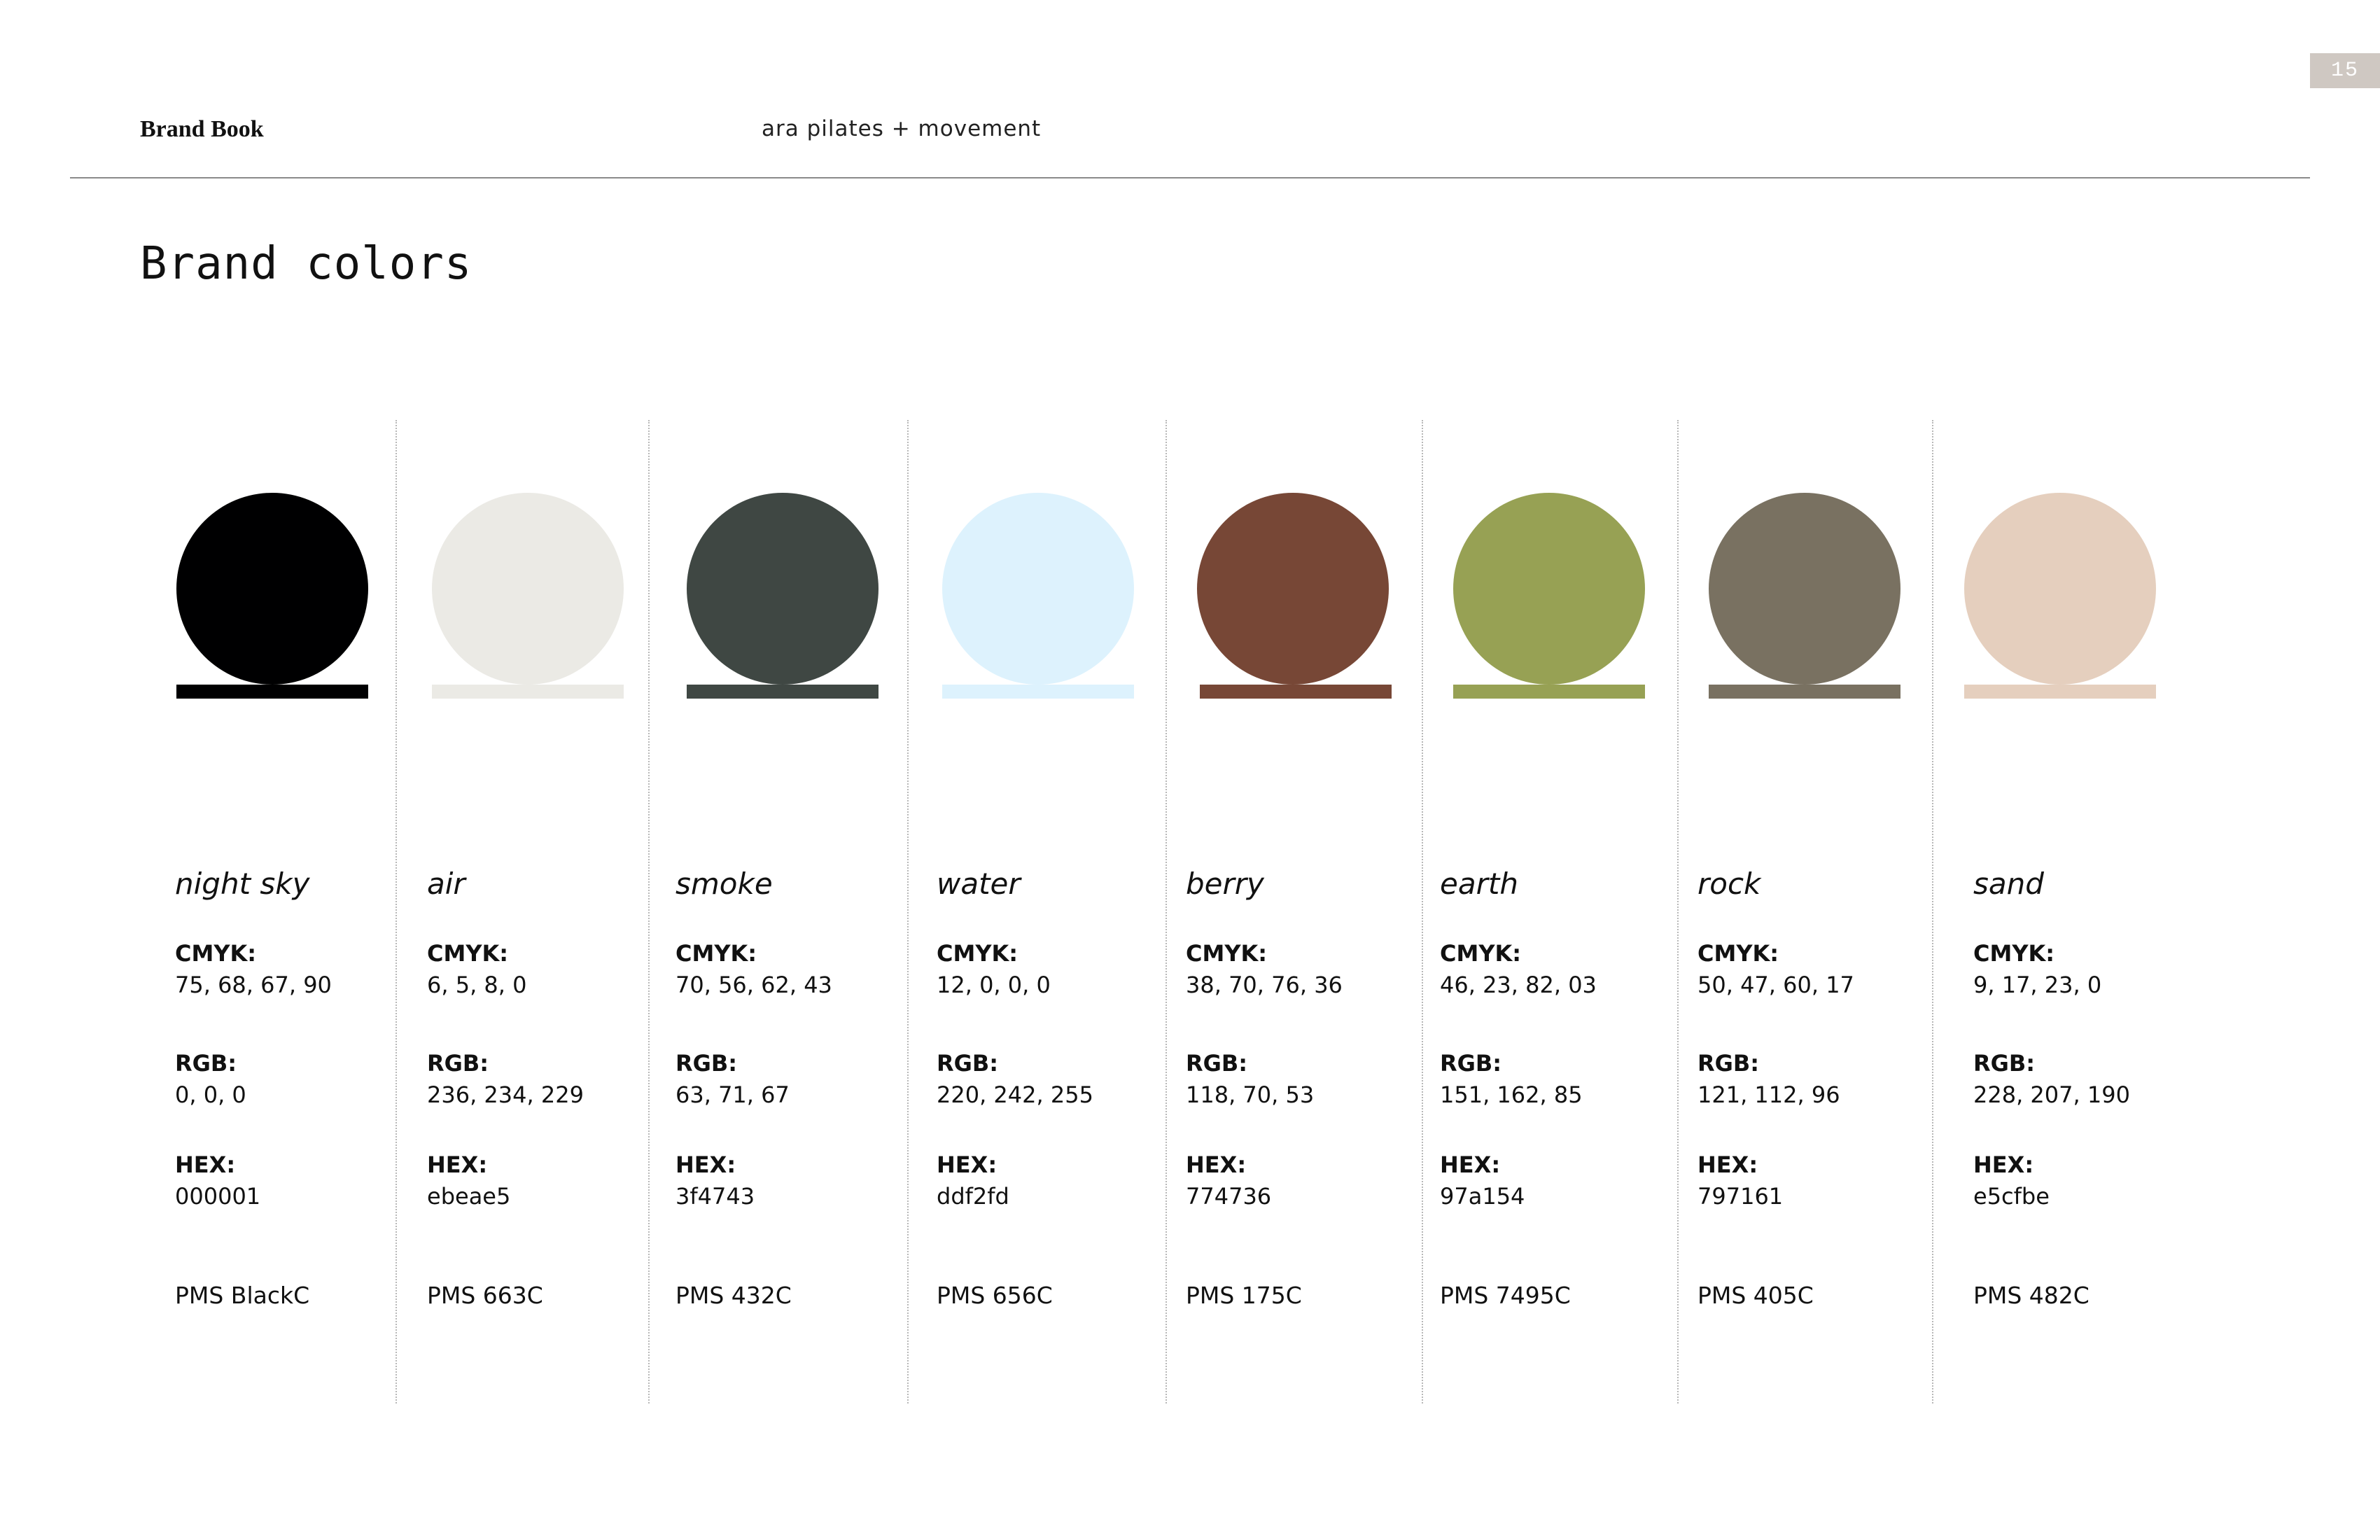 The height and width of the screenshot is (1540, 2380). Describe the element at coordinates (715, 1196) in the screenshot. I see `hex-value: 3f4743` at that location.